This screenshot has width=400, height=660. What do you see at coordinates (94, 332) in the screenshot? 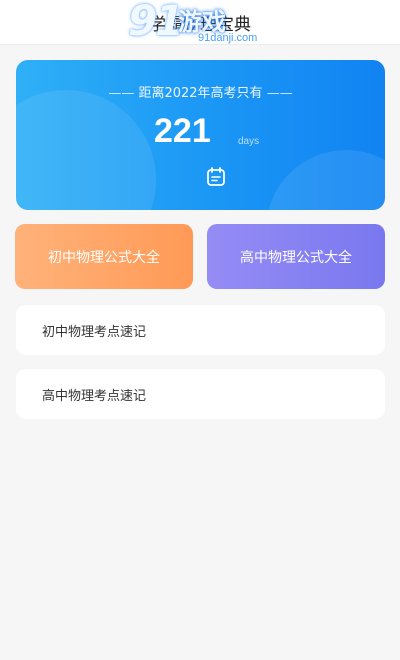
I see `junior-memo-label: 初中物理考点速记` at bounding box center [94, 332].